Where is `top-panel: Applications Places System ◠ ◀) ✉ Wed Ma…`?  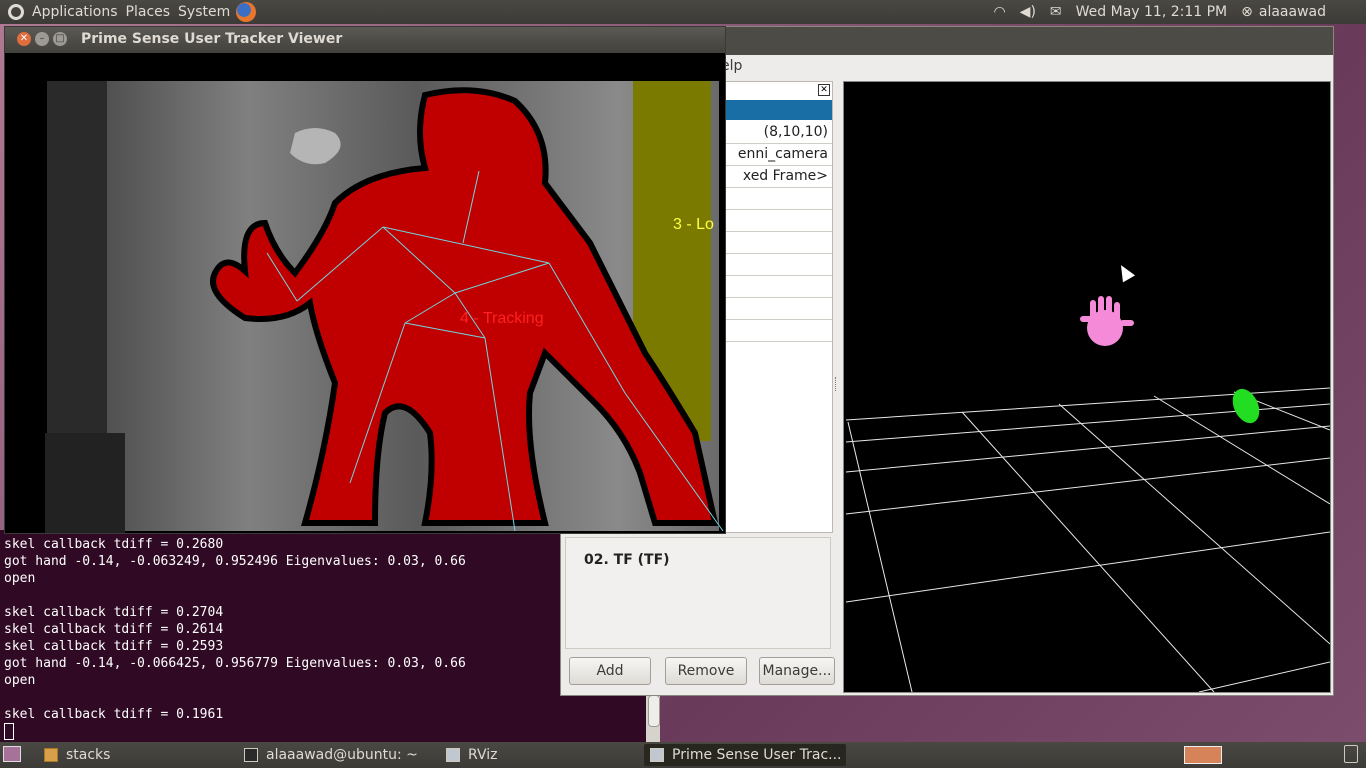
top-panel: Applications Places System ◠ ◀) ✉ Wed Ma… is located at coordinates (683, 12).